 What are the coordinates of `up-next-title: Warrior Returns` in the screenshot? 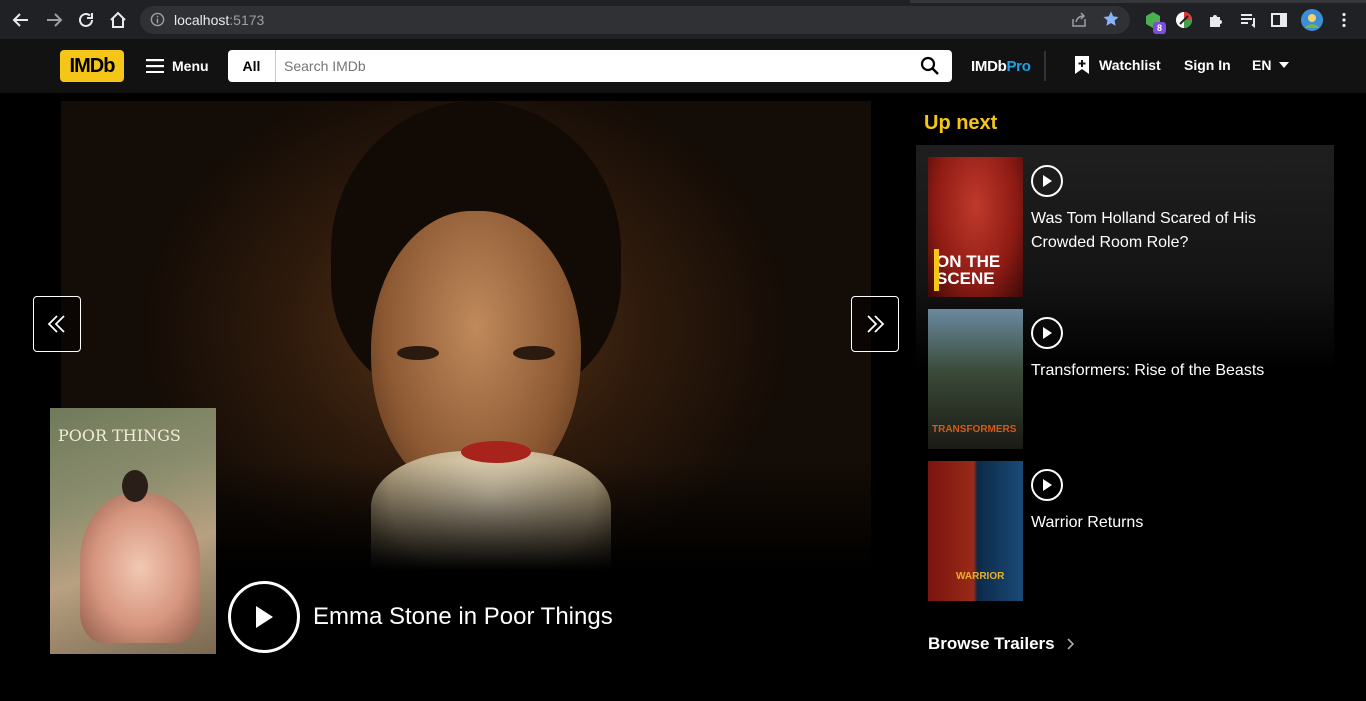 It's located at (1171, 523).